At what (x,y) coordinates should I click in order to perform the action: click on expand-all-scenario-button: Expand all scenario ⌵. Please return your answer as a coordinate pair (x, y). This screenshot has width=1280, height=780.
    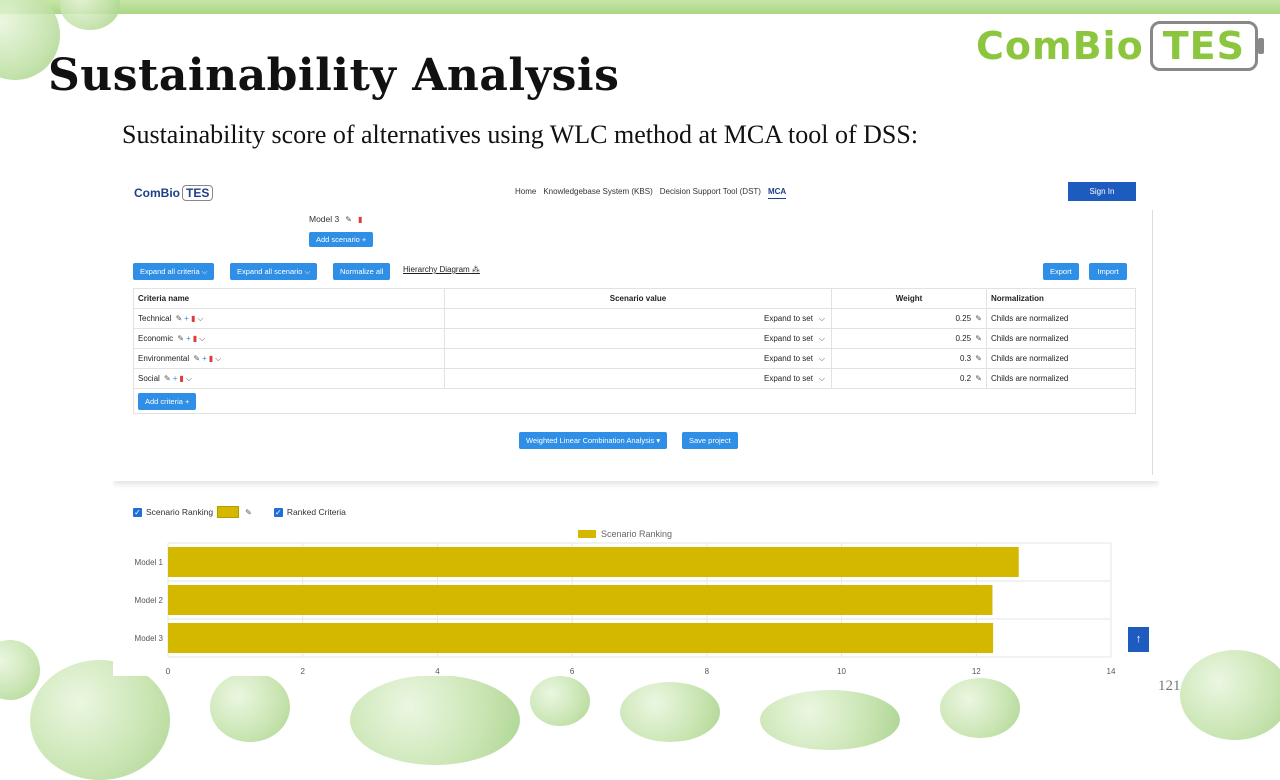
    Looking at the image, I should click on (274, 271).